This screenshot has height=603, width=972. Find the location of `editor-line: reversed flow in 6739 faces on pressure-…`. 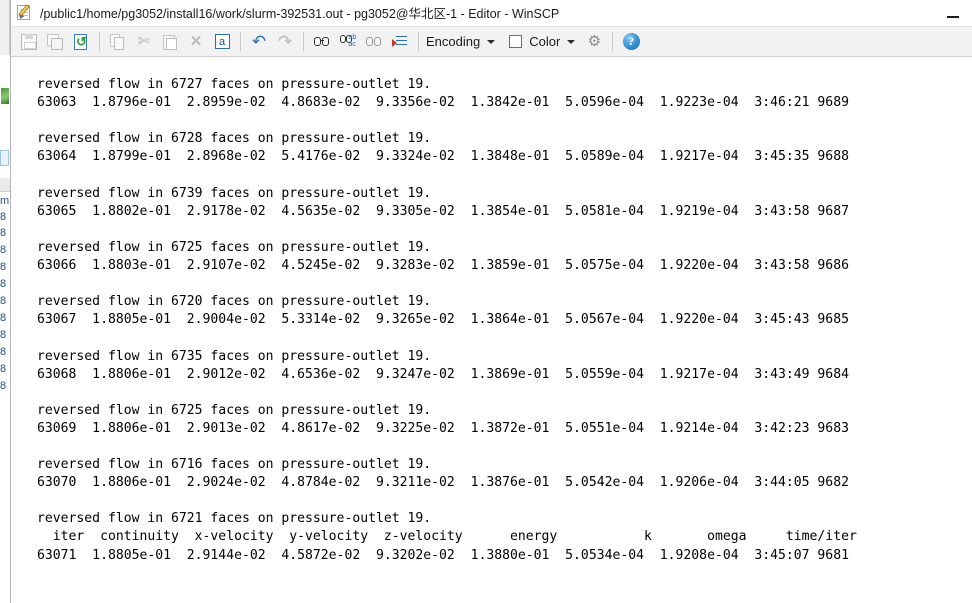

editor-line: reversed flow in 6739 faces on pressure-… is located at coordinates (234, 193).